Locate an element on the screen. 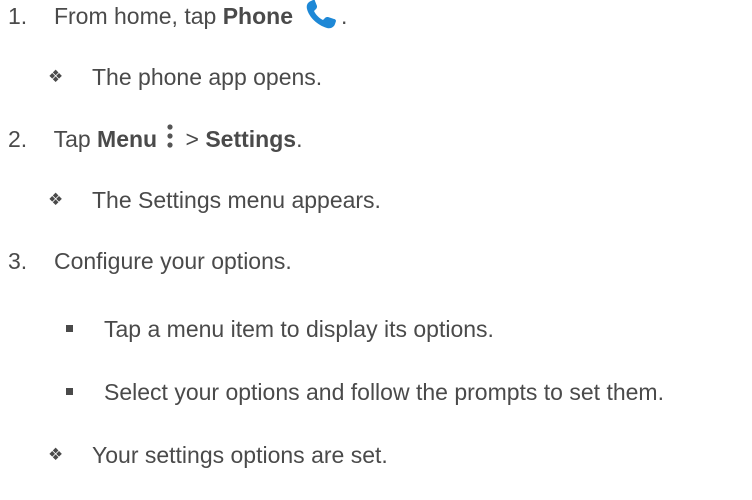 The image size is (752, 500). step-number: 1. is located at coordinates (18, 16).